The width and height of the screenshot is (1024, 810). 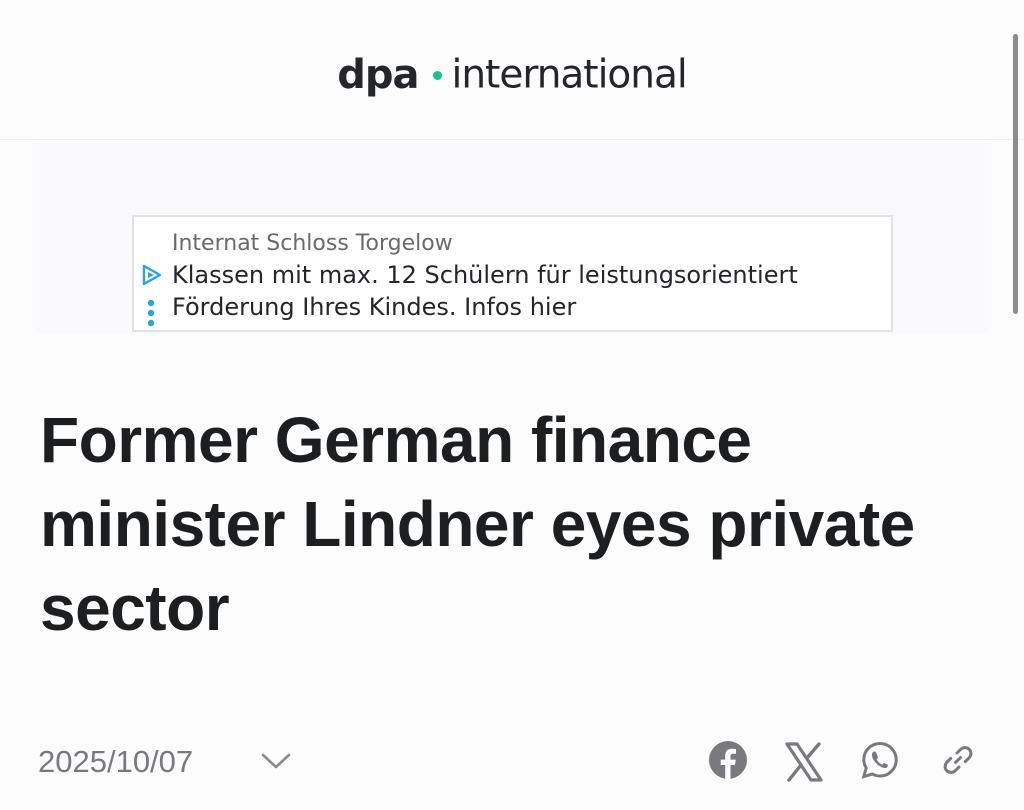 What do you see at coordinates (958, 760) in the screenshot?
I see `link-icon` at bounding box center [958, 760].